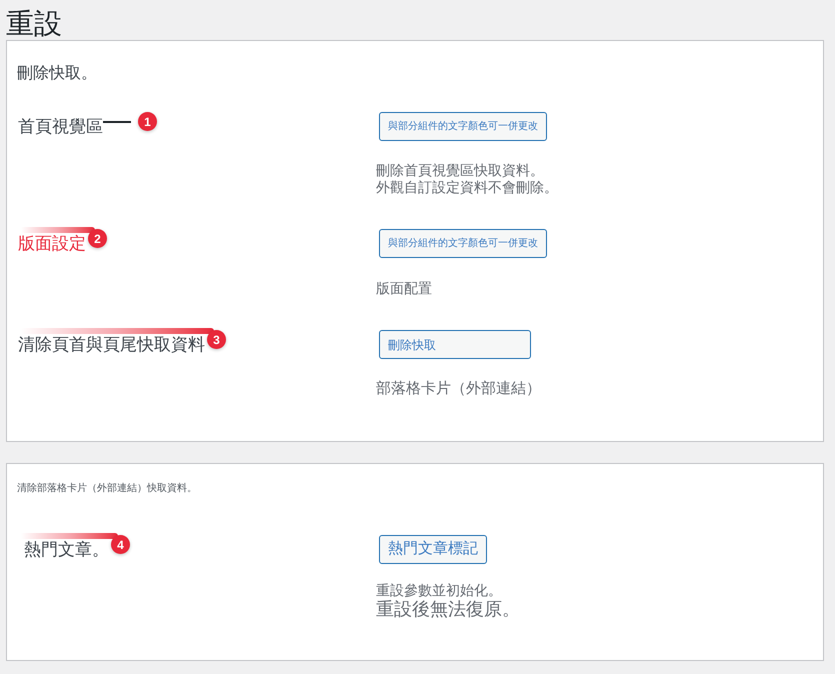 This screenshot has height=674, width=835. Describe the element at coordinates (52, 243) in the screenshot. I see `setting-label: 版面設定` at that location.